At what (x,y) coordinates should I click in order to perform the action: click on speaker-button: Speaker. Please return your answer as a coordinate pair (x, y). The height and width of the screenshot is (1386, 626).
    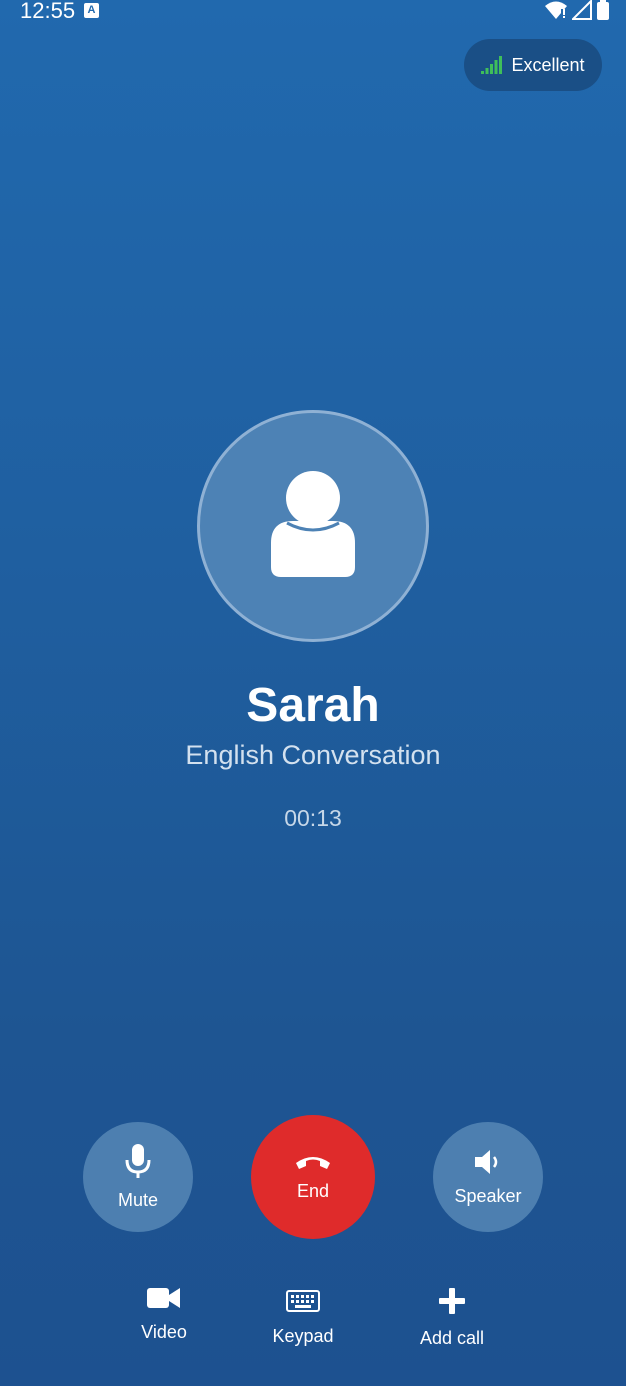
    Looking at the image, I should click on (488, 1177).